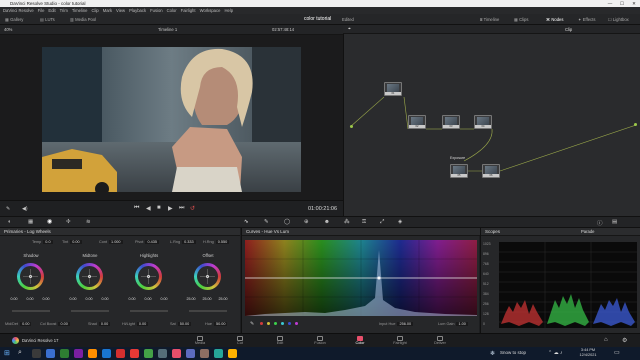 The image size is (640, 360). What do you see at coordinates (252, 324) in the screenshot?
I see `eyedropper-icon: ✎` at bounding box center [252, 324].